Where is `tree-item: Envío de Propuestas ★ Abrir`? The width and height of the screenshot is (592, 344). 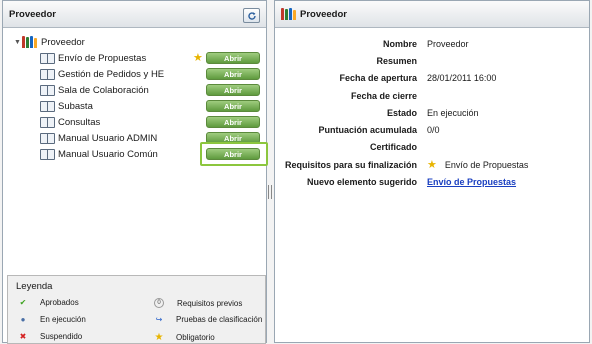
tree-item: Envío de Propuestas ★ Abrir is located at coordinates (135, 58).